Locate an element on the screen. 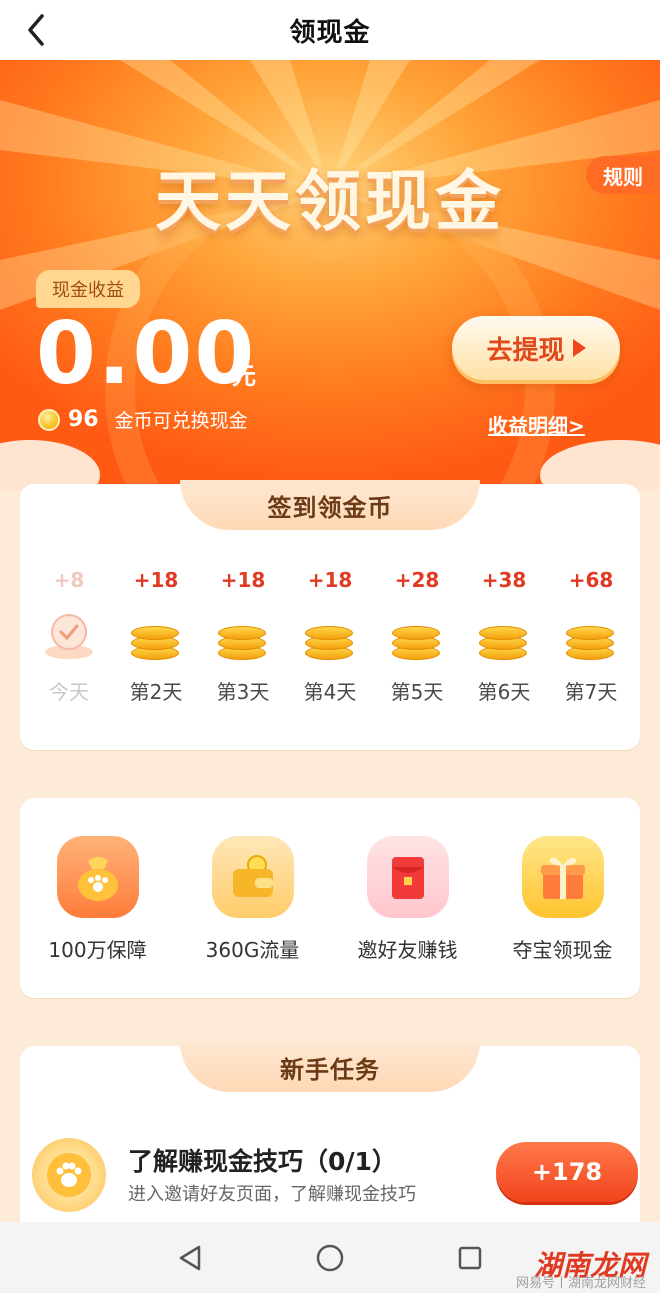 The image size is (660, 1293). checkin-day: +68 第7天 is located at coordinates (591, 636).